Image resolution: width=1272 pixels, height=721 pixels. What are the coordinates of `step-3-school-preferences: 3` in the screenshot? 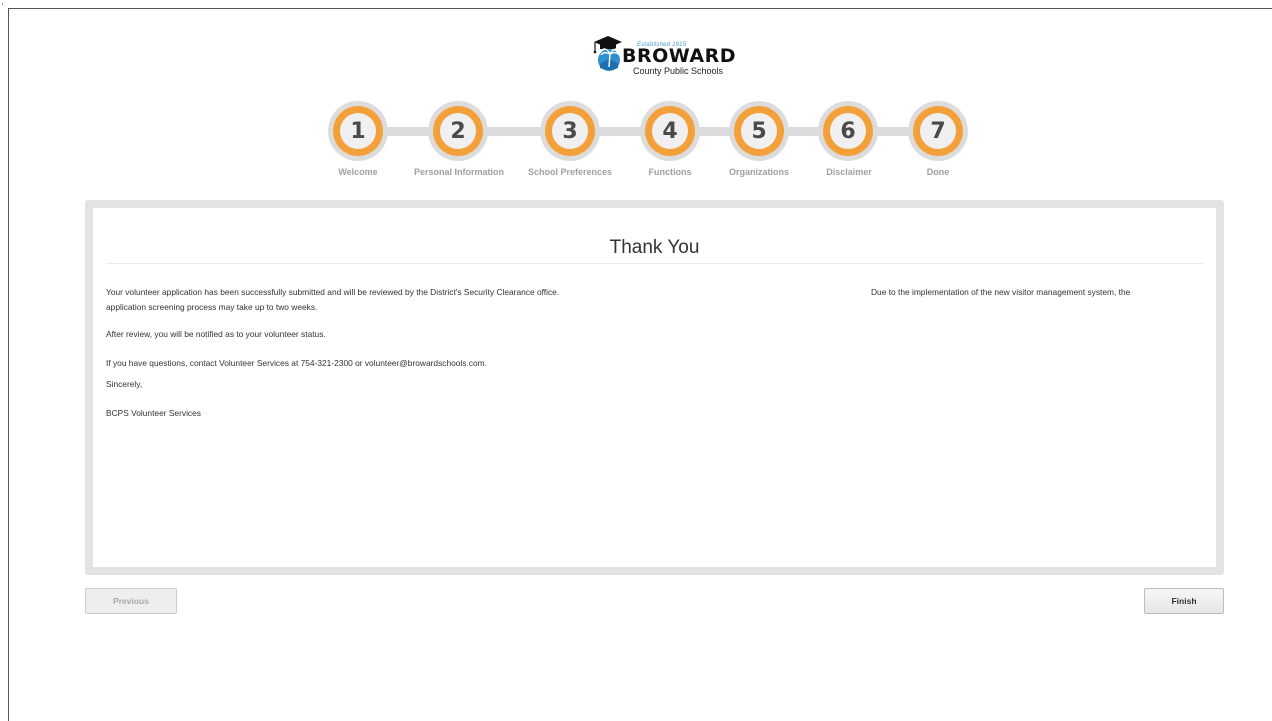 It's located at (570, 131).